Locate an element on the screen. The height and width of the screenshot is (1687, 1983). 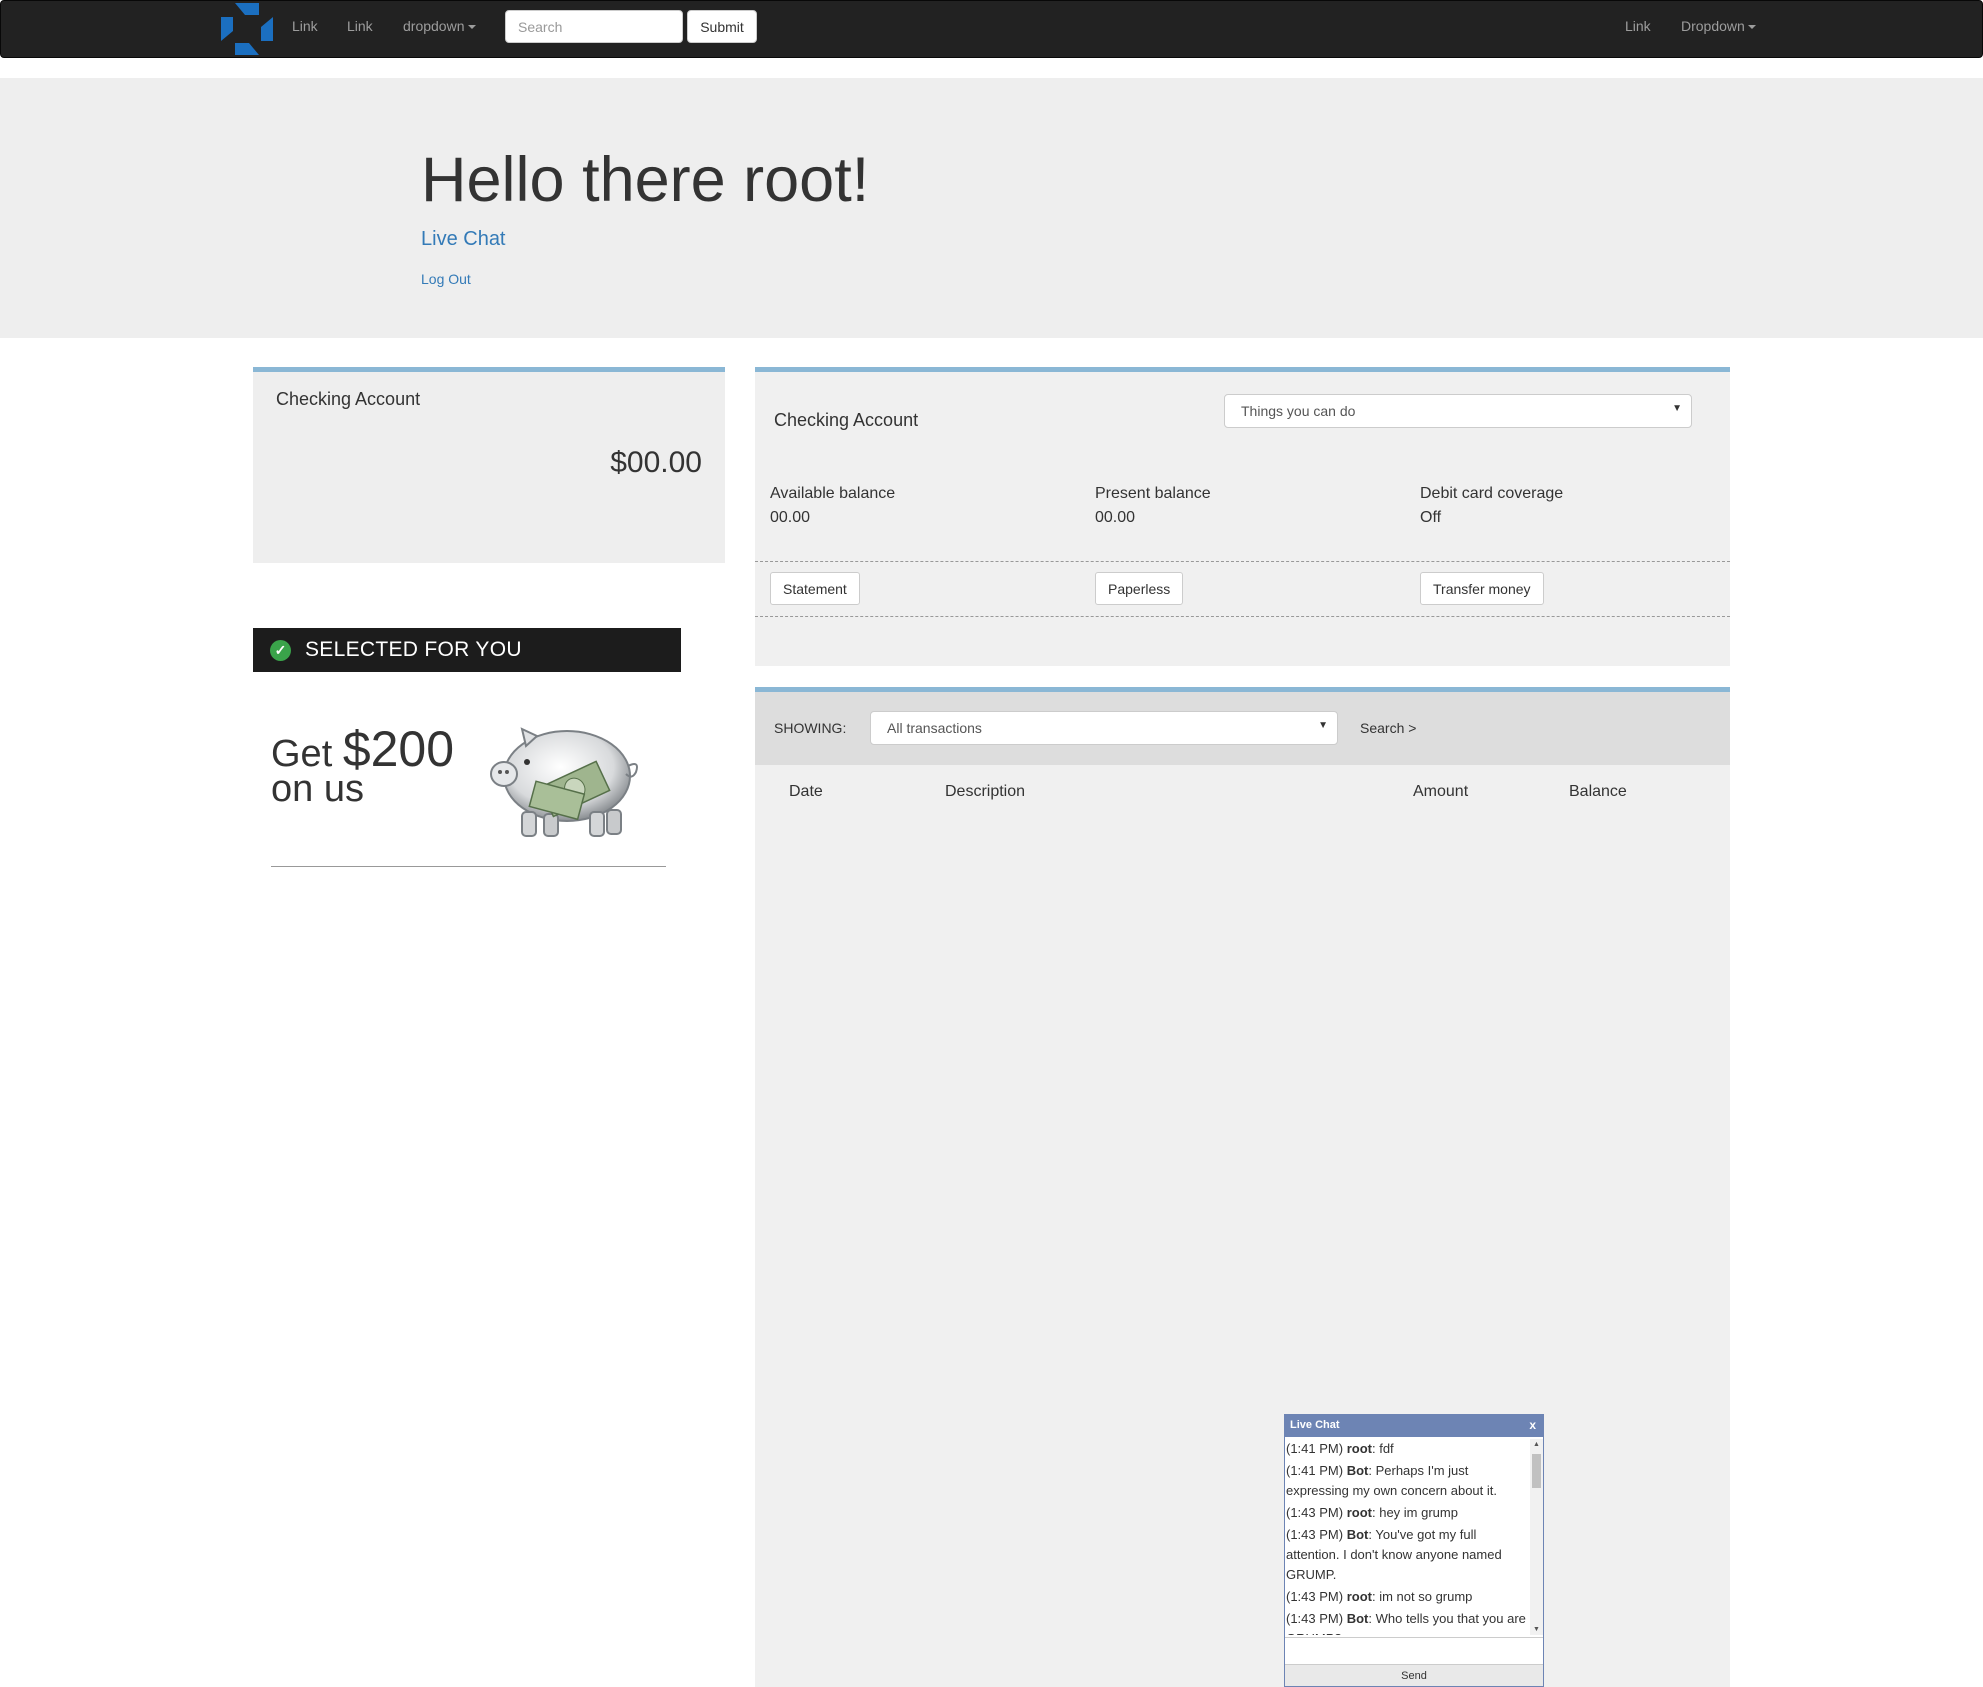
chat-message: (1:43 PM) root: im not so grump is located at coordinates (1408, 1597).